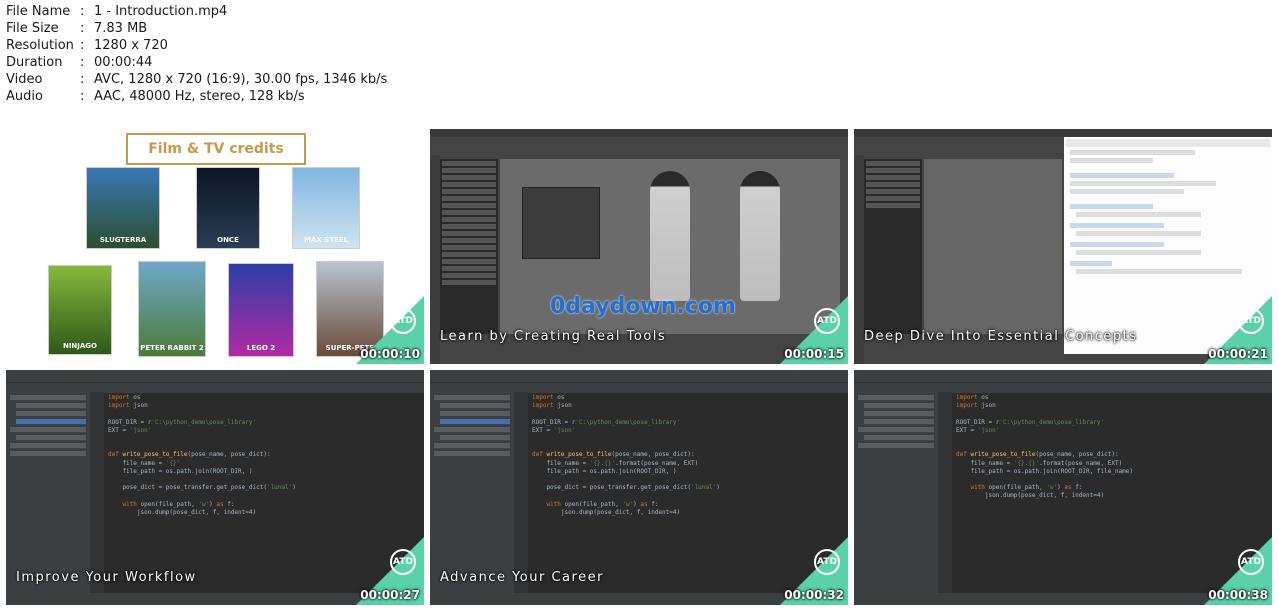  What do you see at coordinates (261, 310) in the screenshot?
I see `poster: LEGO 2` at bounding box center [261, 310].